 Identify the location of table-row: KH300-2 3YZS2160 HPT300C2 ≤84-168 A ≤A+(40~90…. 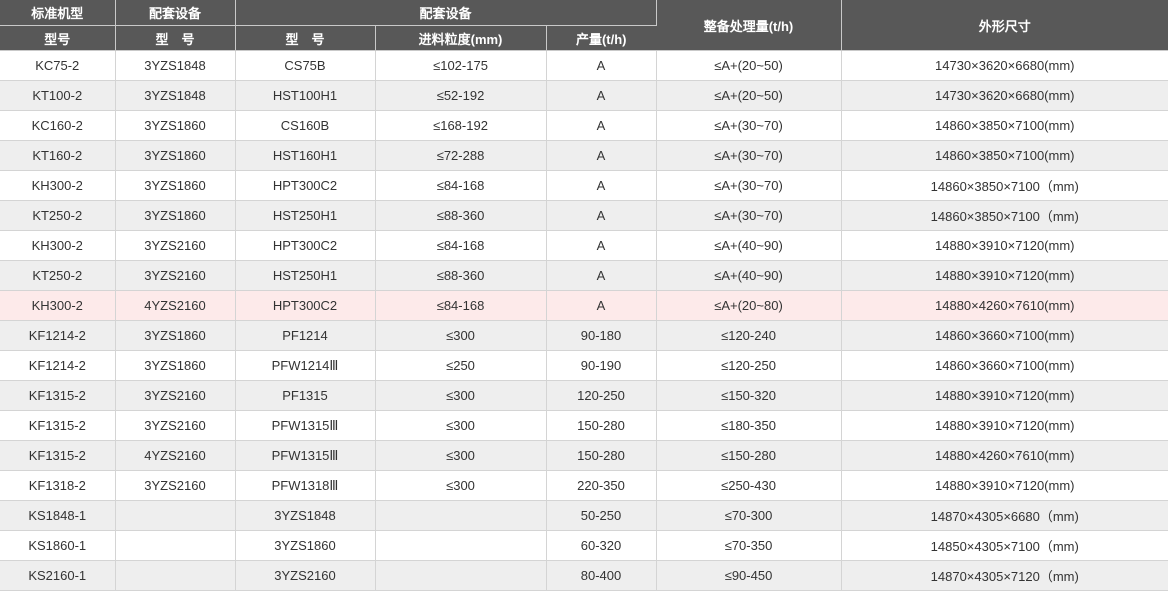
(584, 245).